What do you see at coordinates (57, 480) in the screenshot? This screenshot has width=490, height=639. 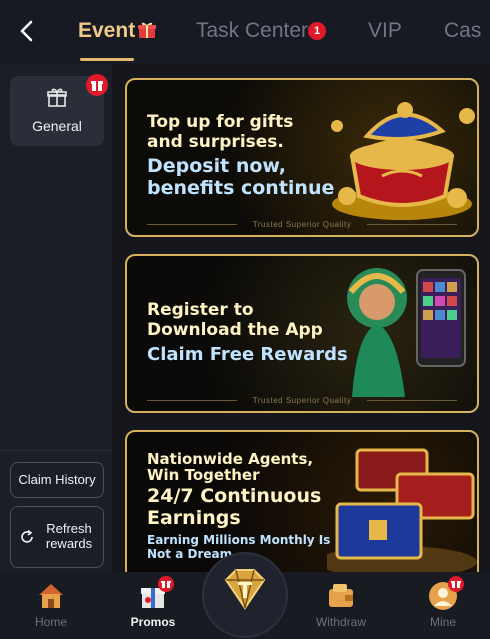 I see `claim-history-button: Claim History` at bounding box center [57, 480].